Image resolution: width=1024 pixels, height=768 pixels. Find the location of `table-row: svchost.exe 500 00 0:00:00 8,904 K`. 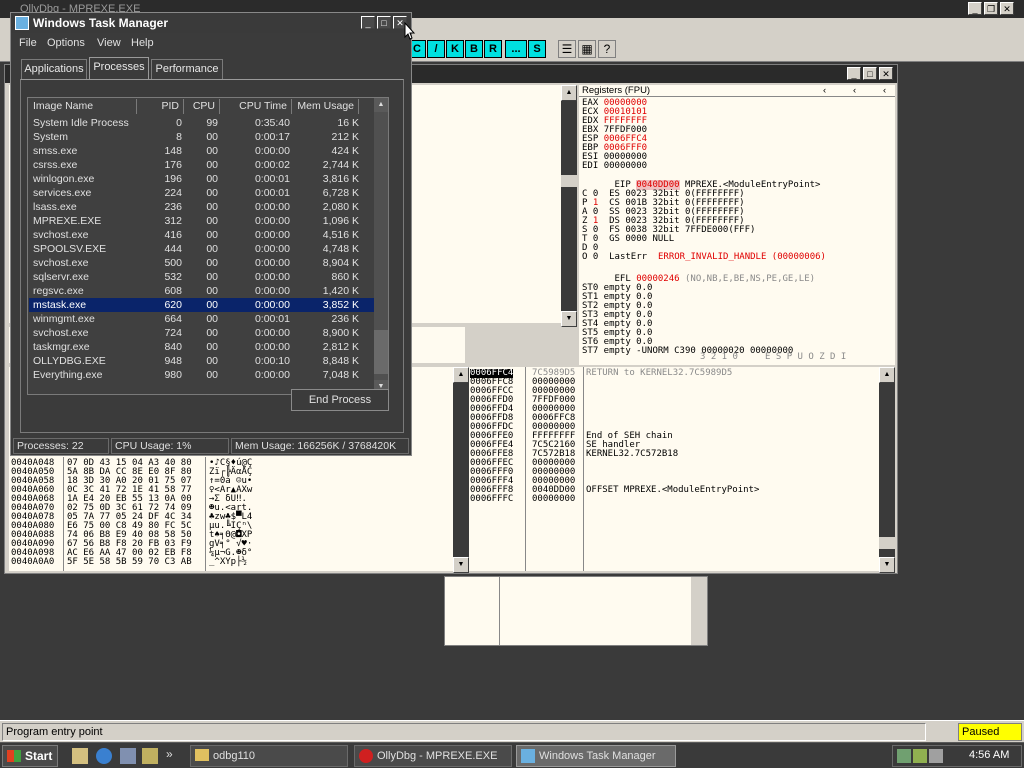

table-row: svchost.exe 500 00 0:00:00 8,904 K is located at coordinates (201, 263).